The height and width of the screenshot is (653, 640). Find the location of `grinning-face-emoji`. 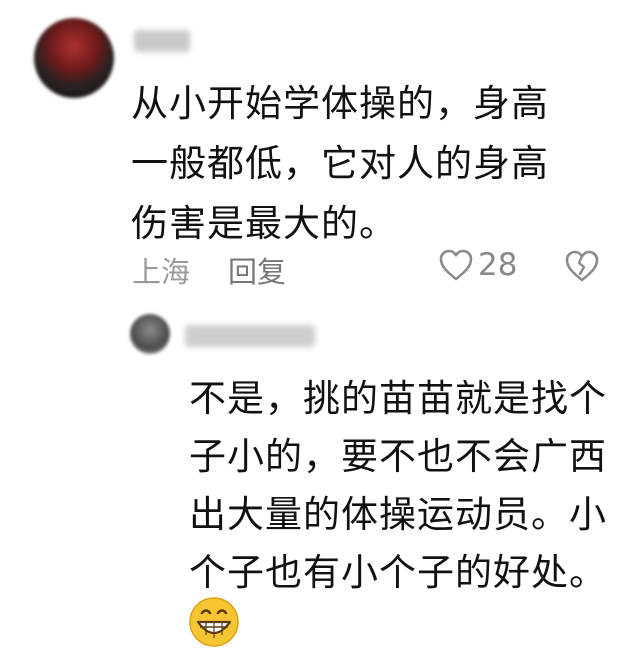

grinning-face-emoji is located at coordinates (214, 622).